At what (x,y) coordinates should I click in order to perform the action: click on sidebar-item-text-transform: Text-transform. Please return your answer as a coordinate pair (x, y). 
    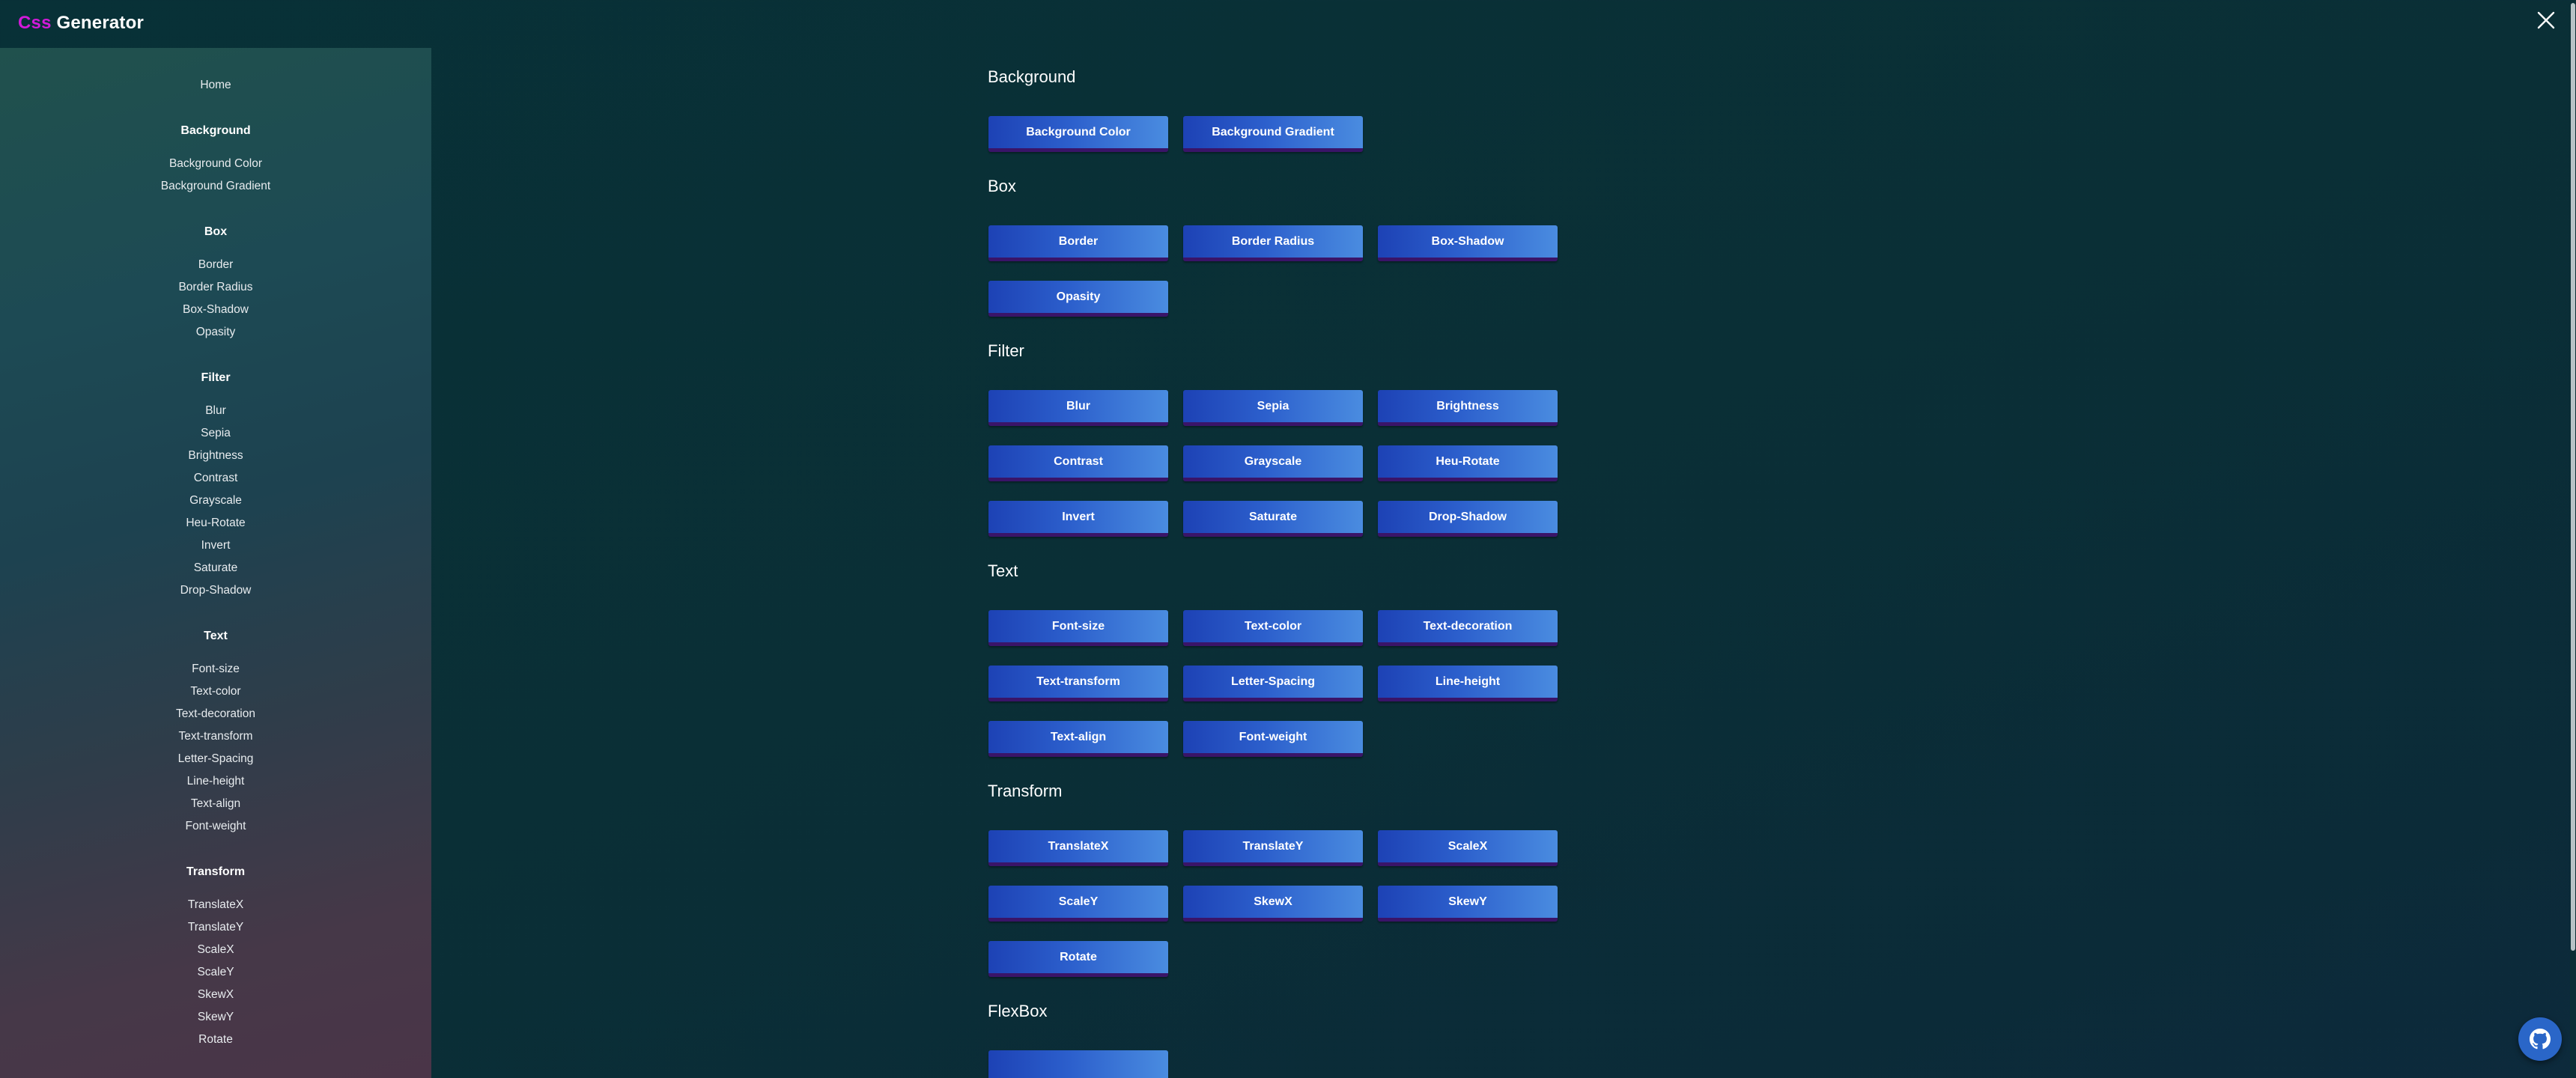
    Looking at the image, I should click on (215, 736).